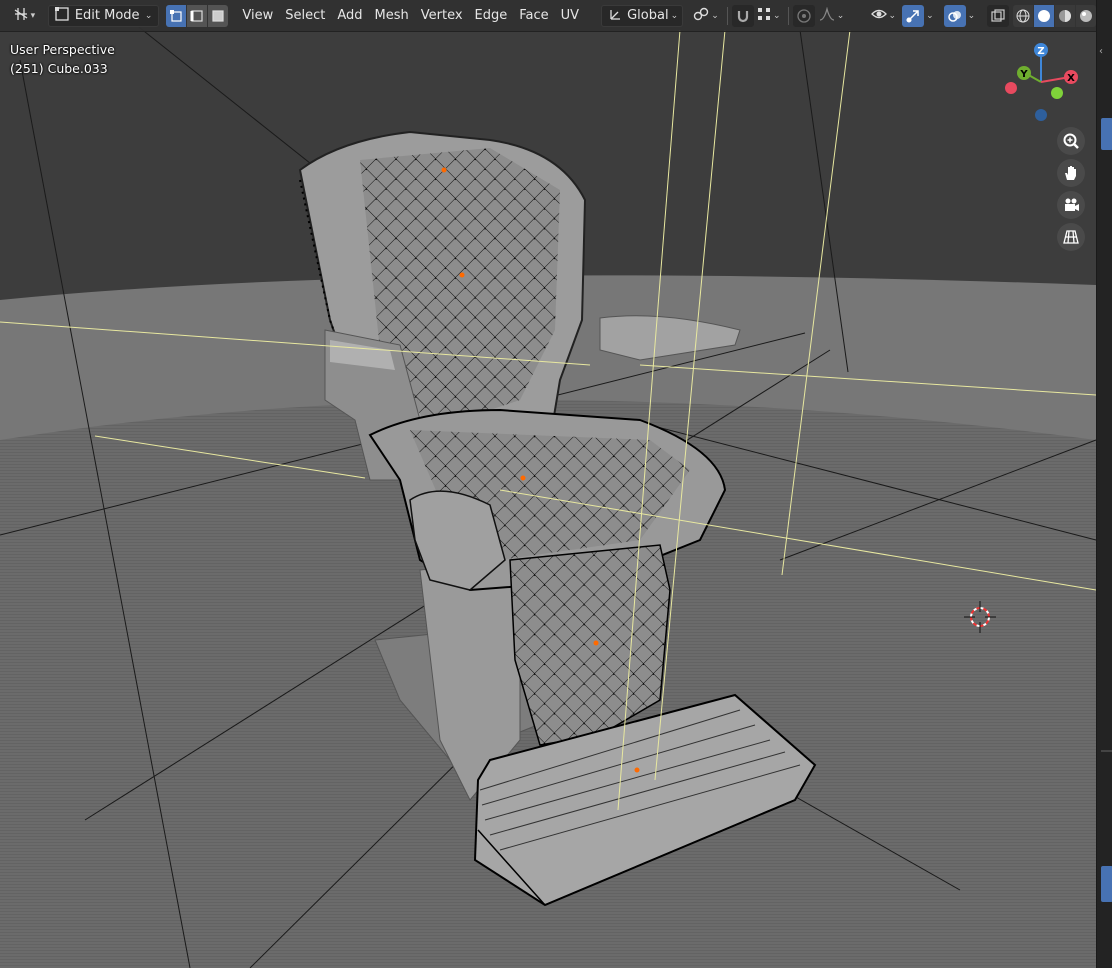  What do you see at coordinates (803, 15) in the screenshot?
I see `proportional-edit-icon` at bounding box center [803, 15].